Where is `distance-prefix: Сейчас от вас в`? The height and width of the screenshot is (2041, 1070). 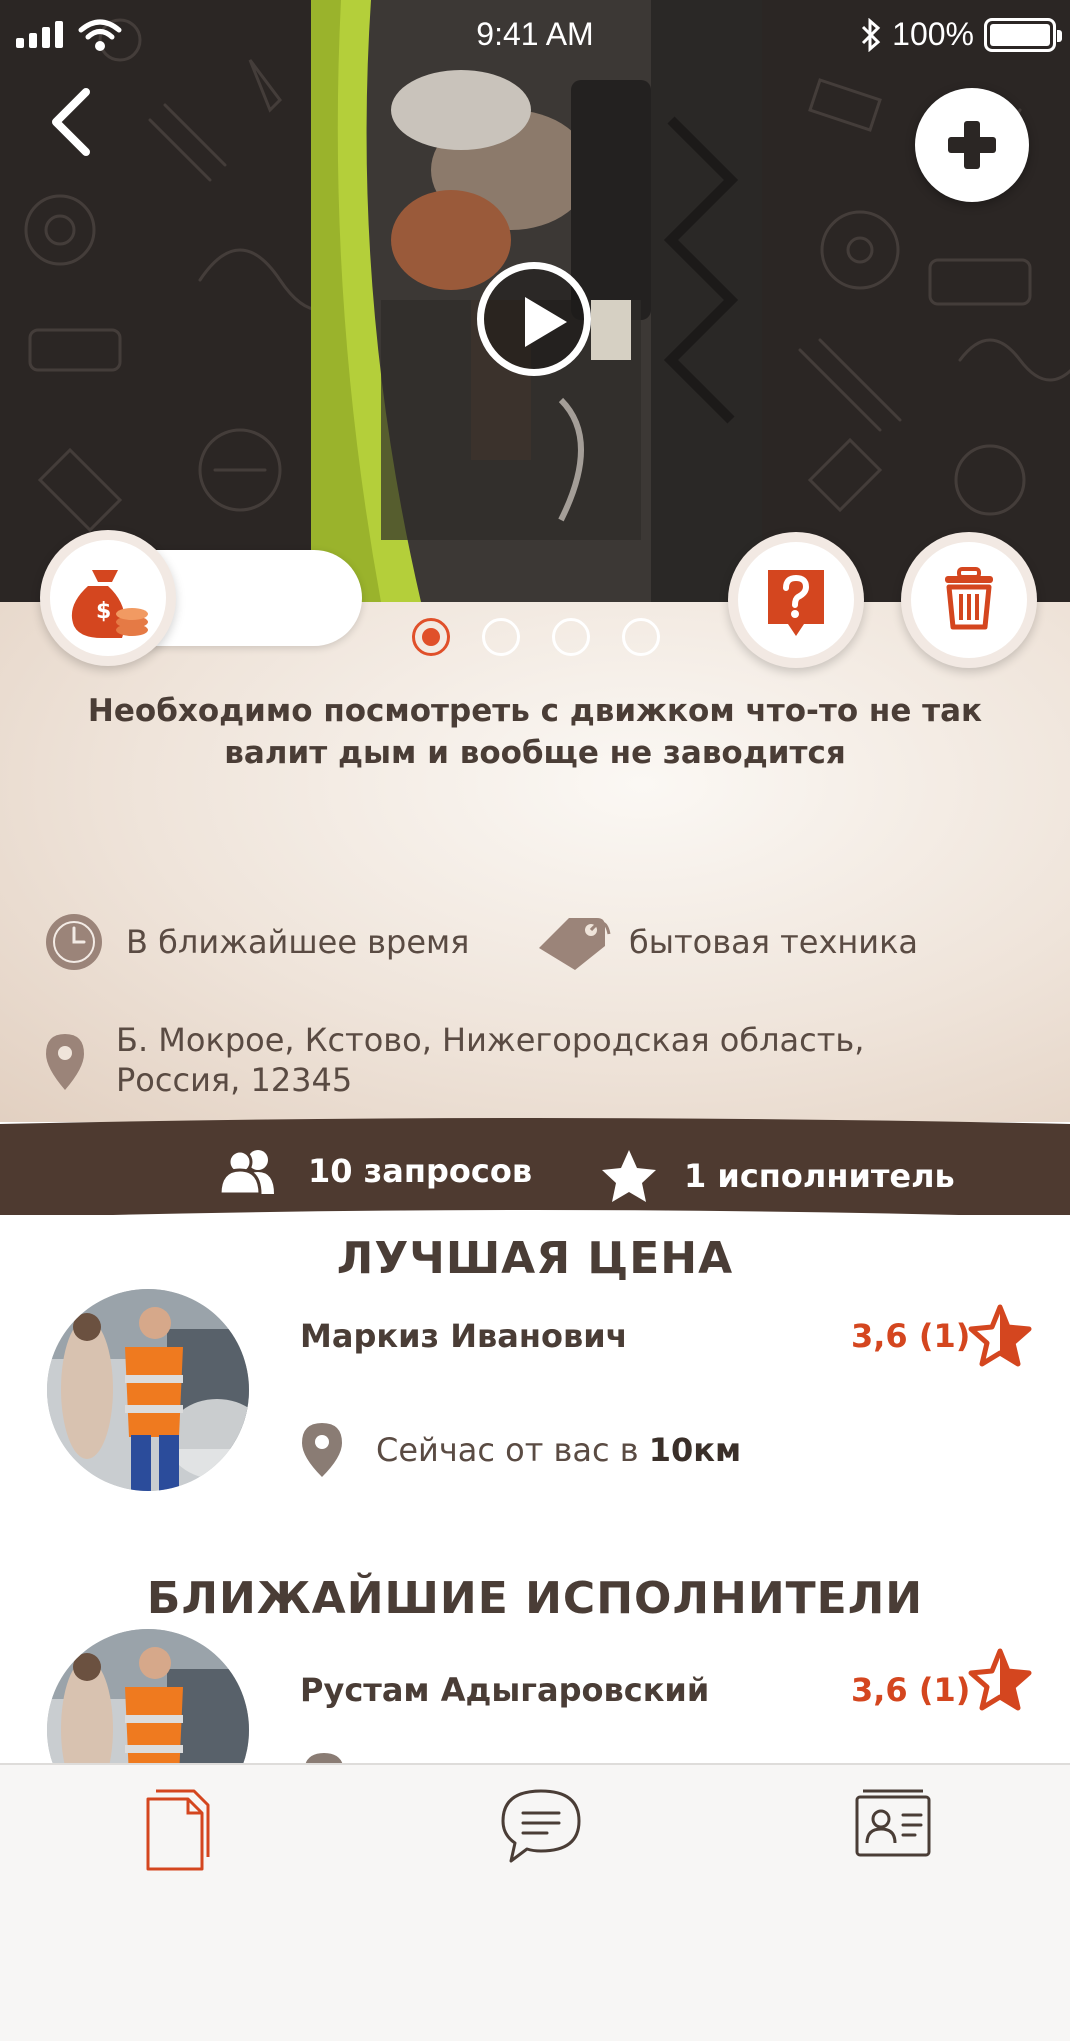 distance-prefix: Сейчас от вас в is located at coordinates (507, 1450).